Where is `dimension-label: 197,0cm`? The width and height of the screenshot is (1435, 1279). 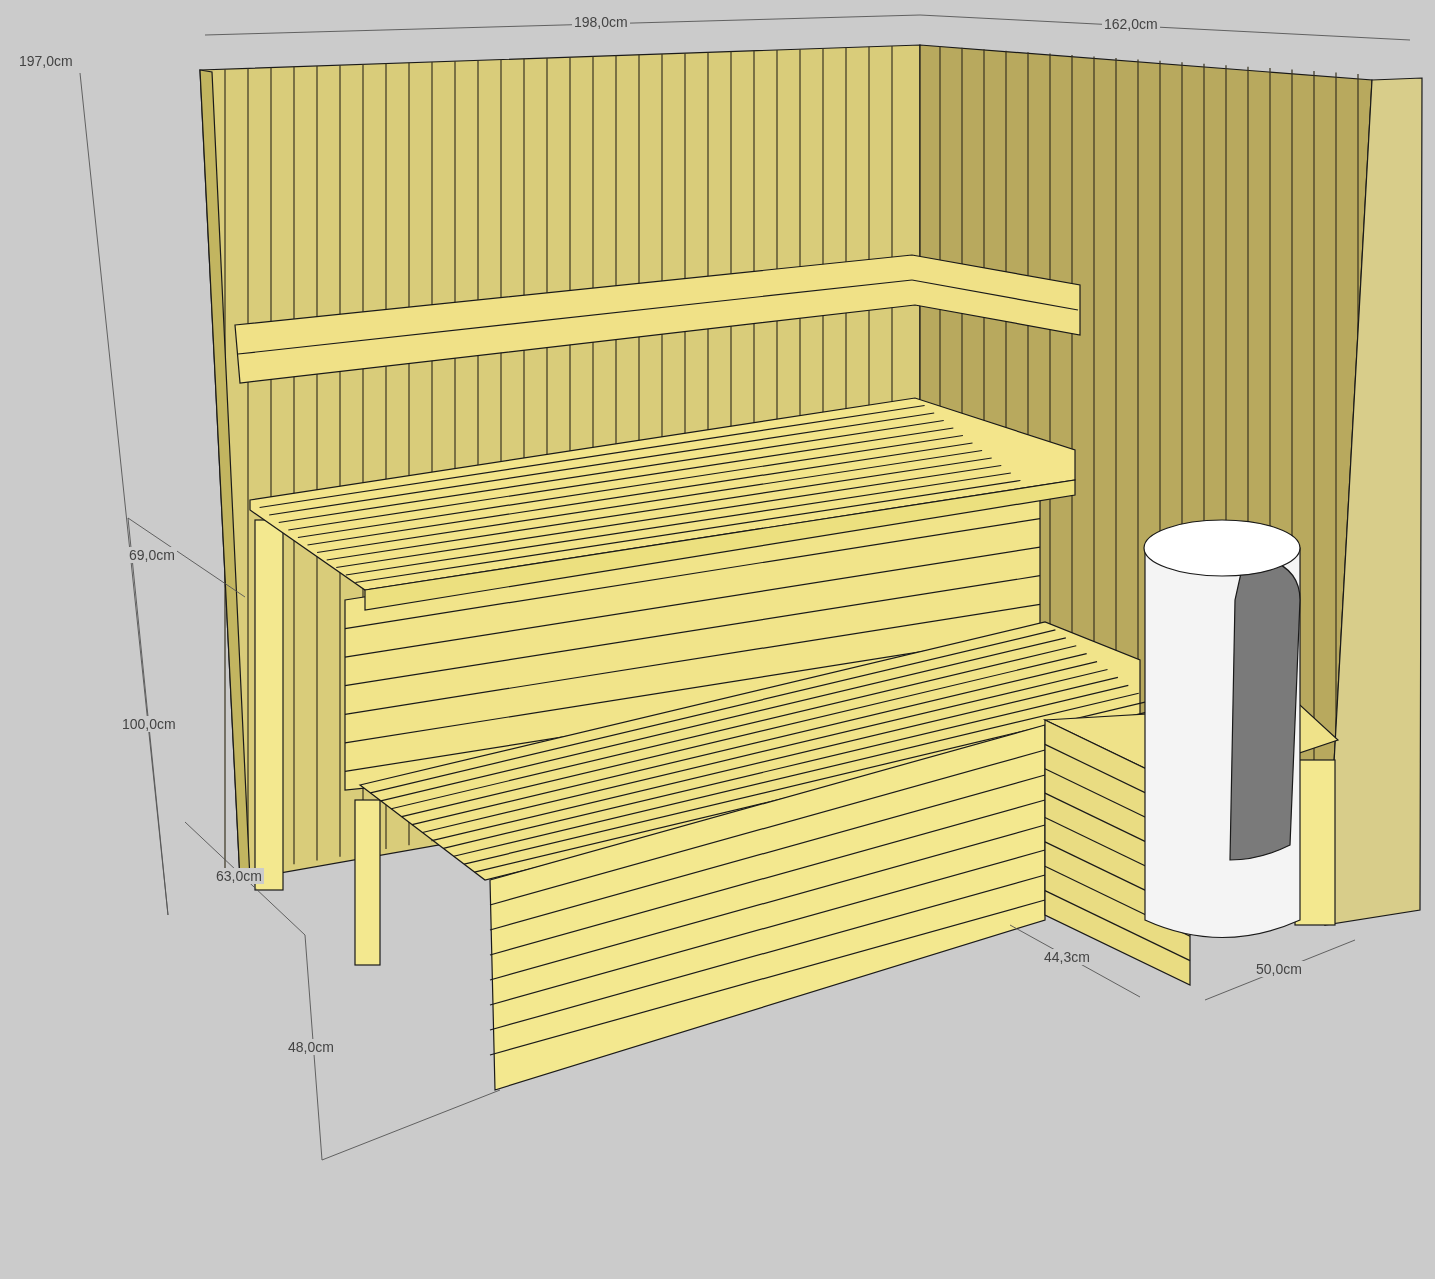 dimension-label: 197,0cm is located at coordinates (46, 61).